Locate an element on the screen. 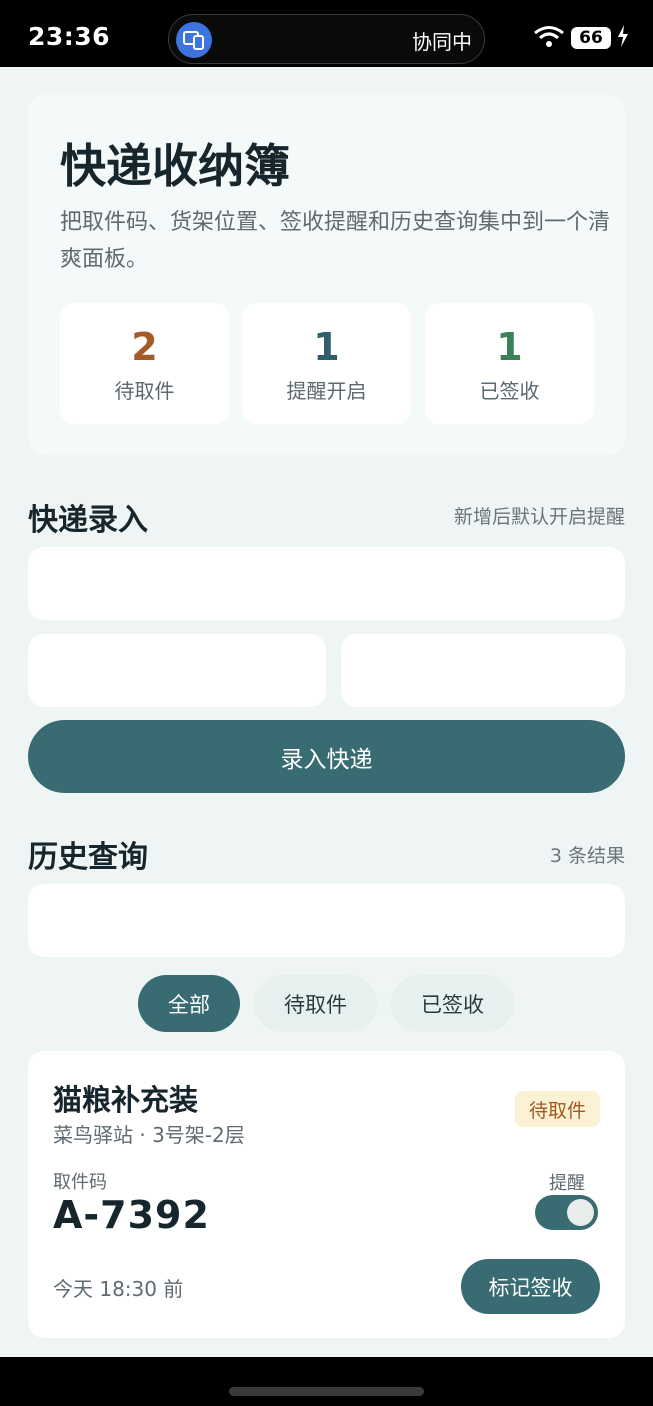 Image resolution: width=653 pixels, height=1406 pixels. home-indicator is located at coordinates (326, 1391).